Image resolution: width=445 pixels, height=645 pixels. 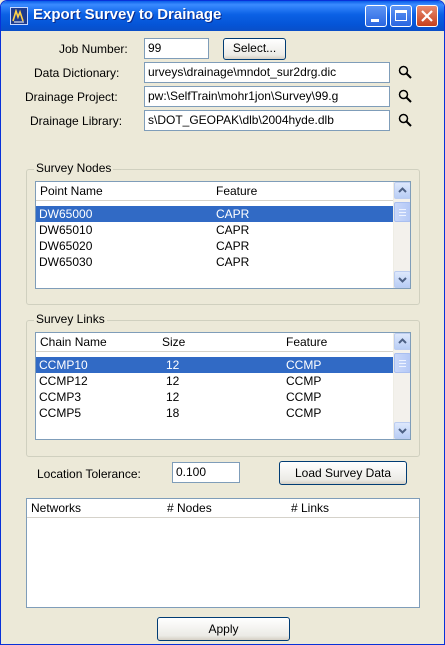 I want to click on list-item: CCMP12 12 CCMP, so click(x=214, y=381).